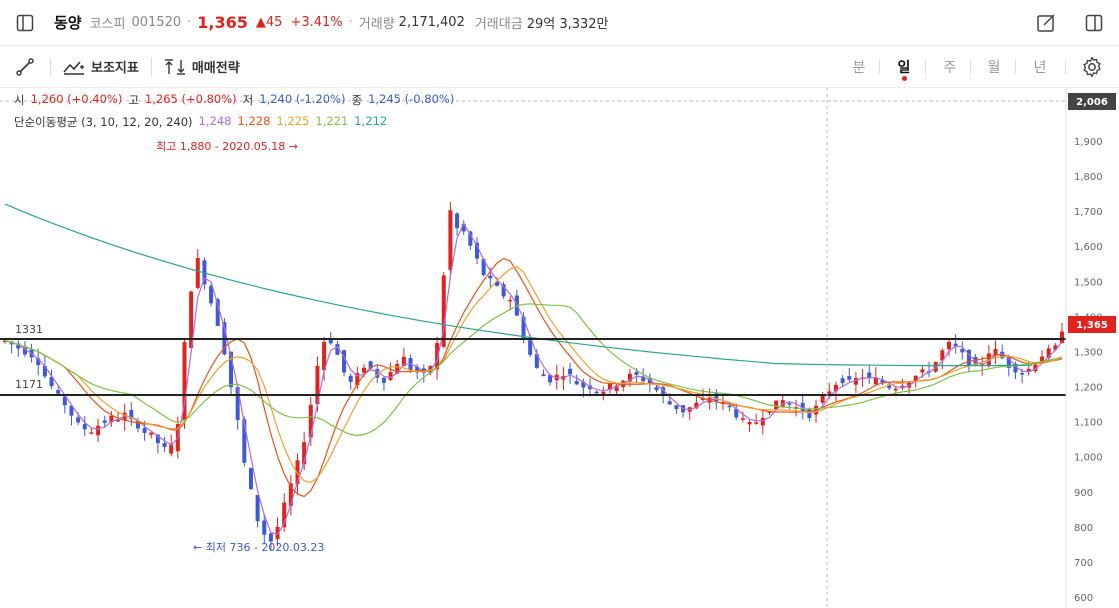 This screenshot has width=1119, height=608. Describe the element at coordinates (567, 24) in the screenshot. I see `amount-value: 29억 3,332만` at that location.